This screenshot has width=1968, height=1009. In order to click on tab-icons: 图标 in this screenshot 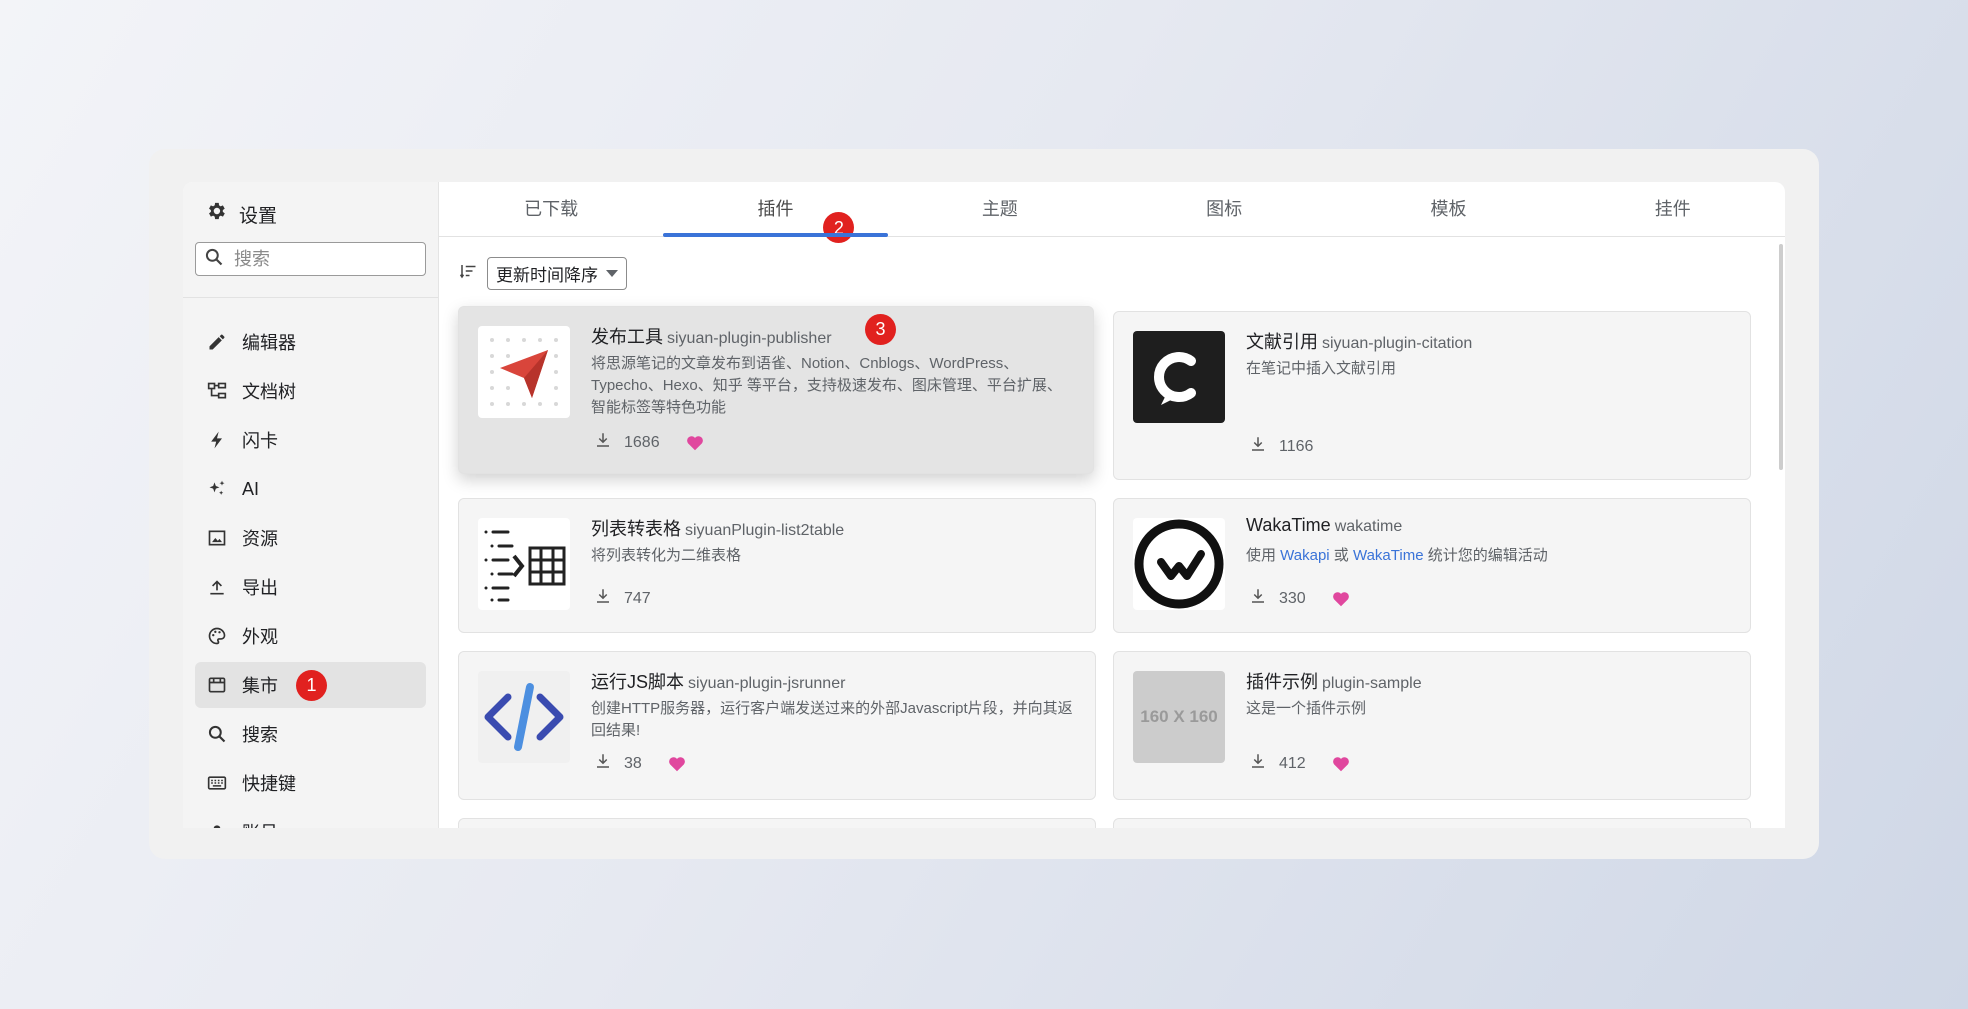, I will do `click(1224, 209)`.